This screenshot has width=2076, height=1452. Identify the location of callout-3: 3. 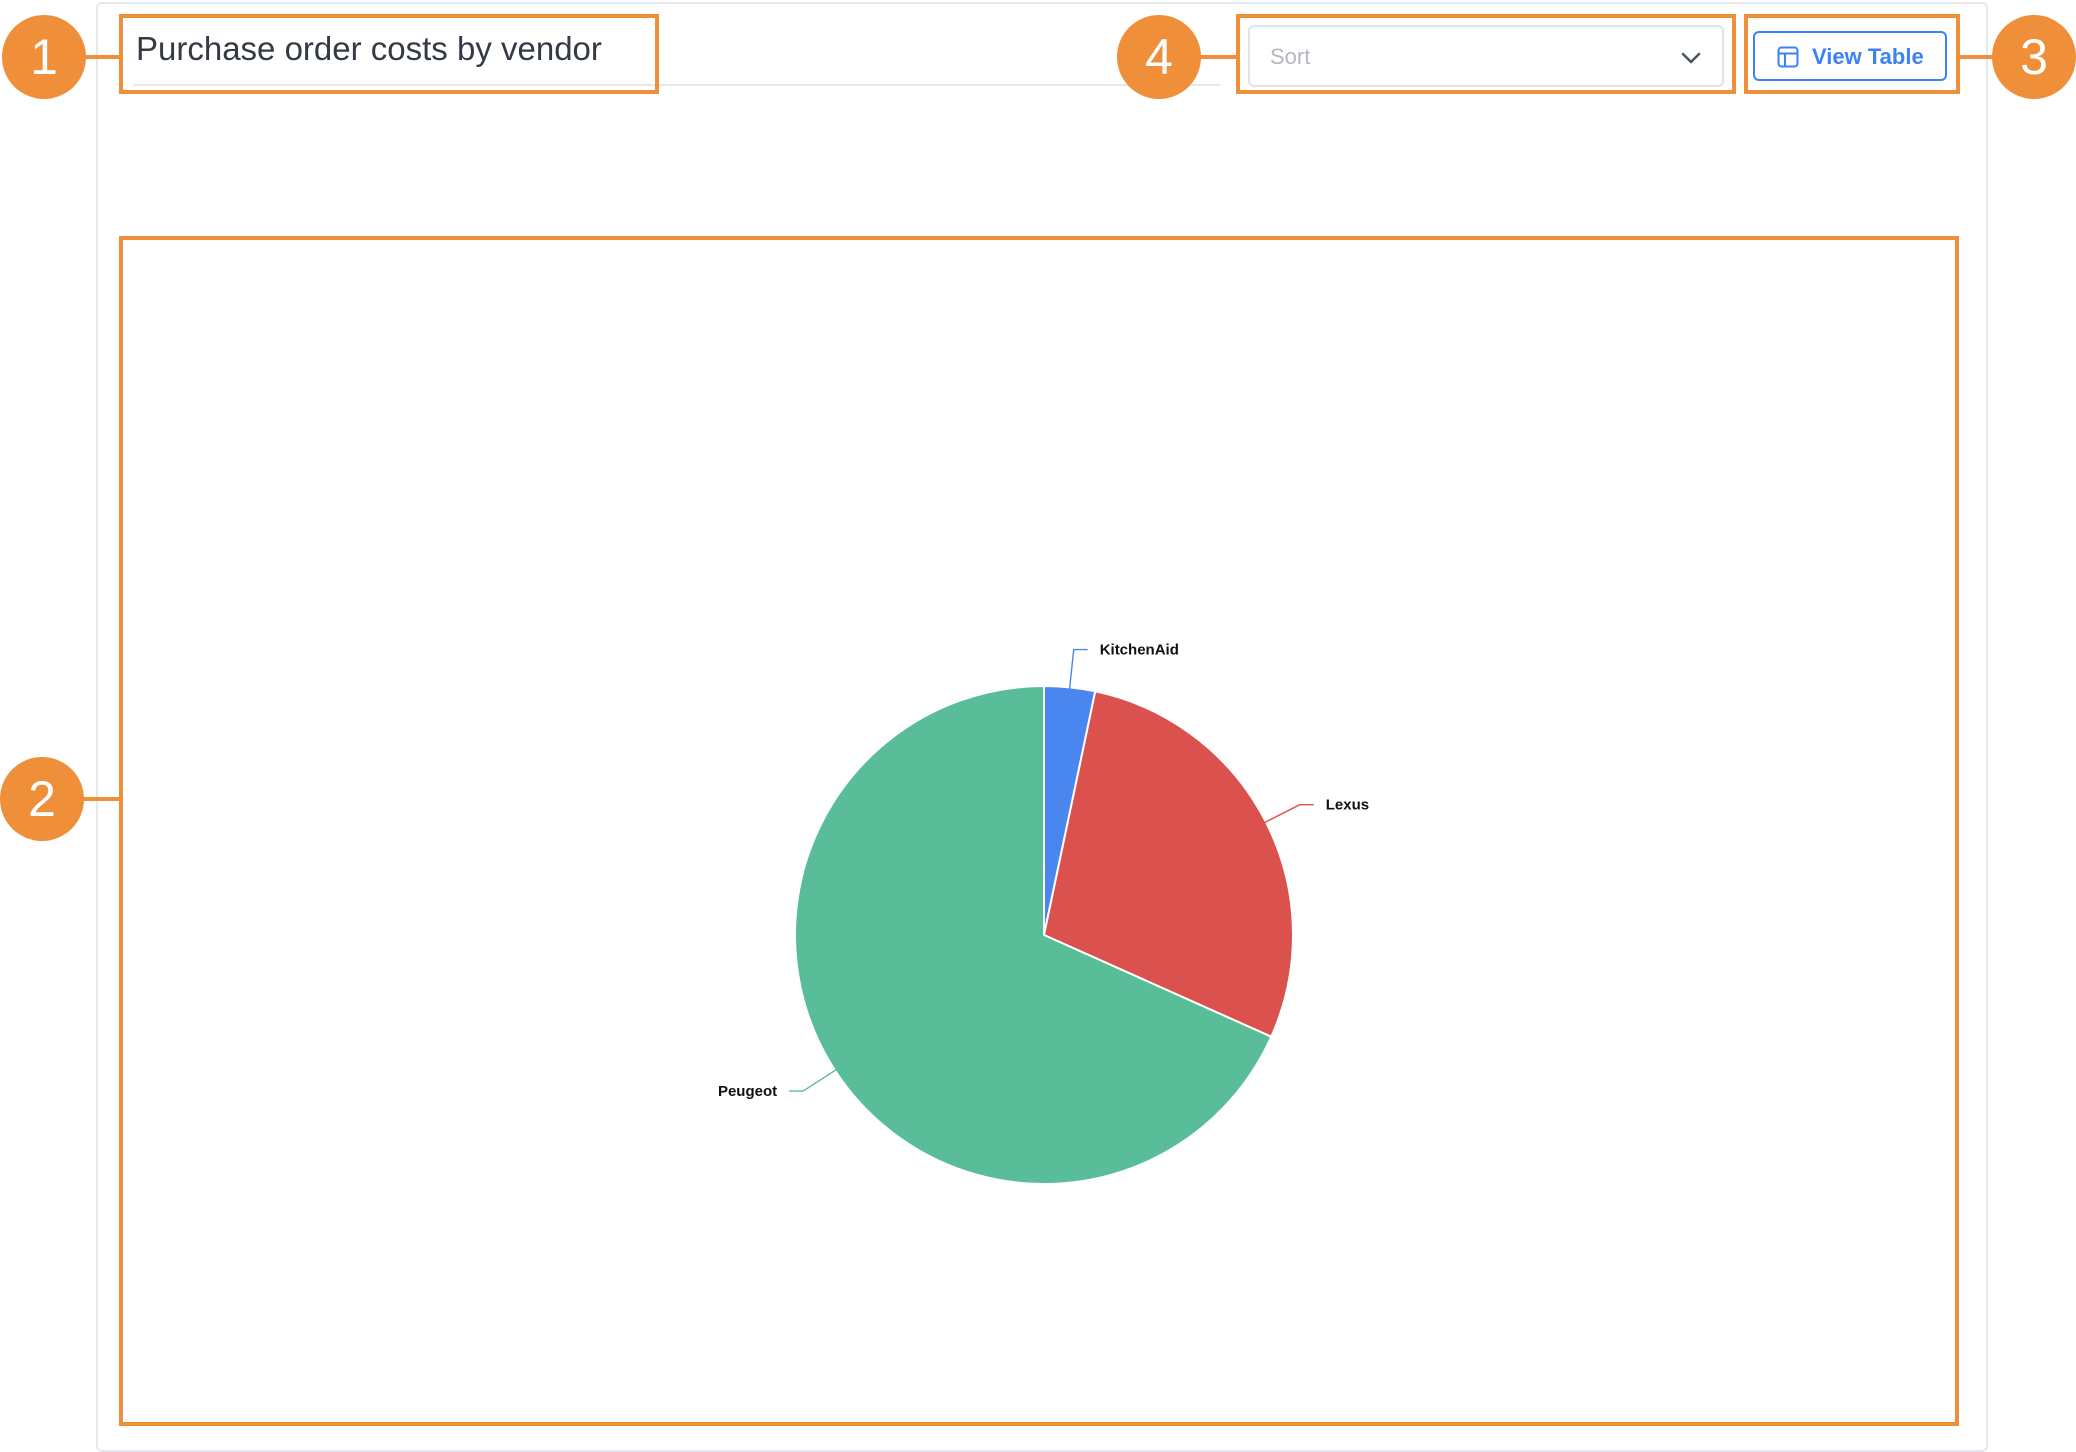
(2034, 57).